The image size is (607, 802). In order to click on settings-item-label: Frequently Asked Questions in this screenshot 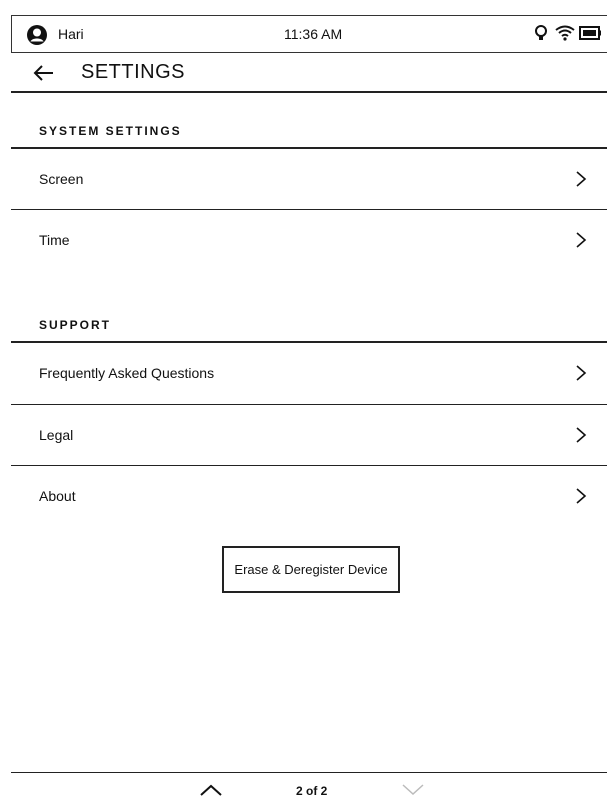, I will do `click(127, 373)`.